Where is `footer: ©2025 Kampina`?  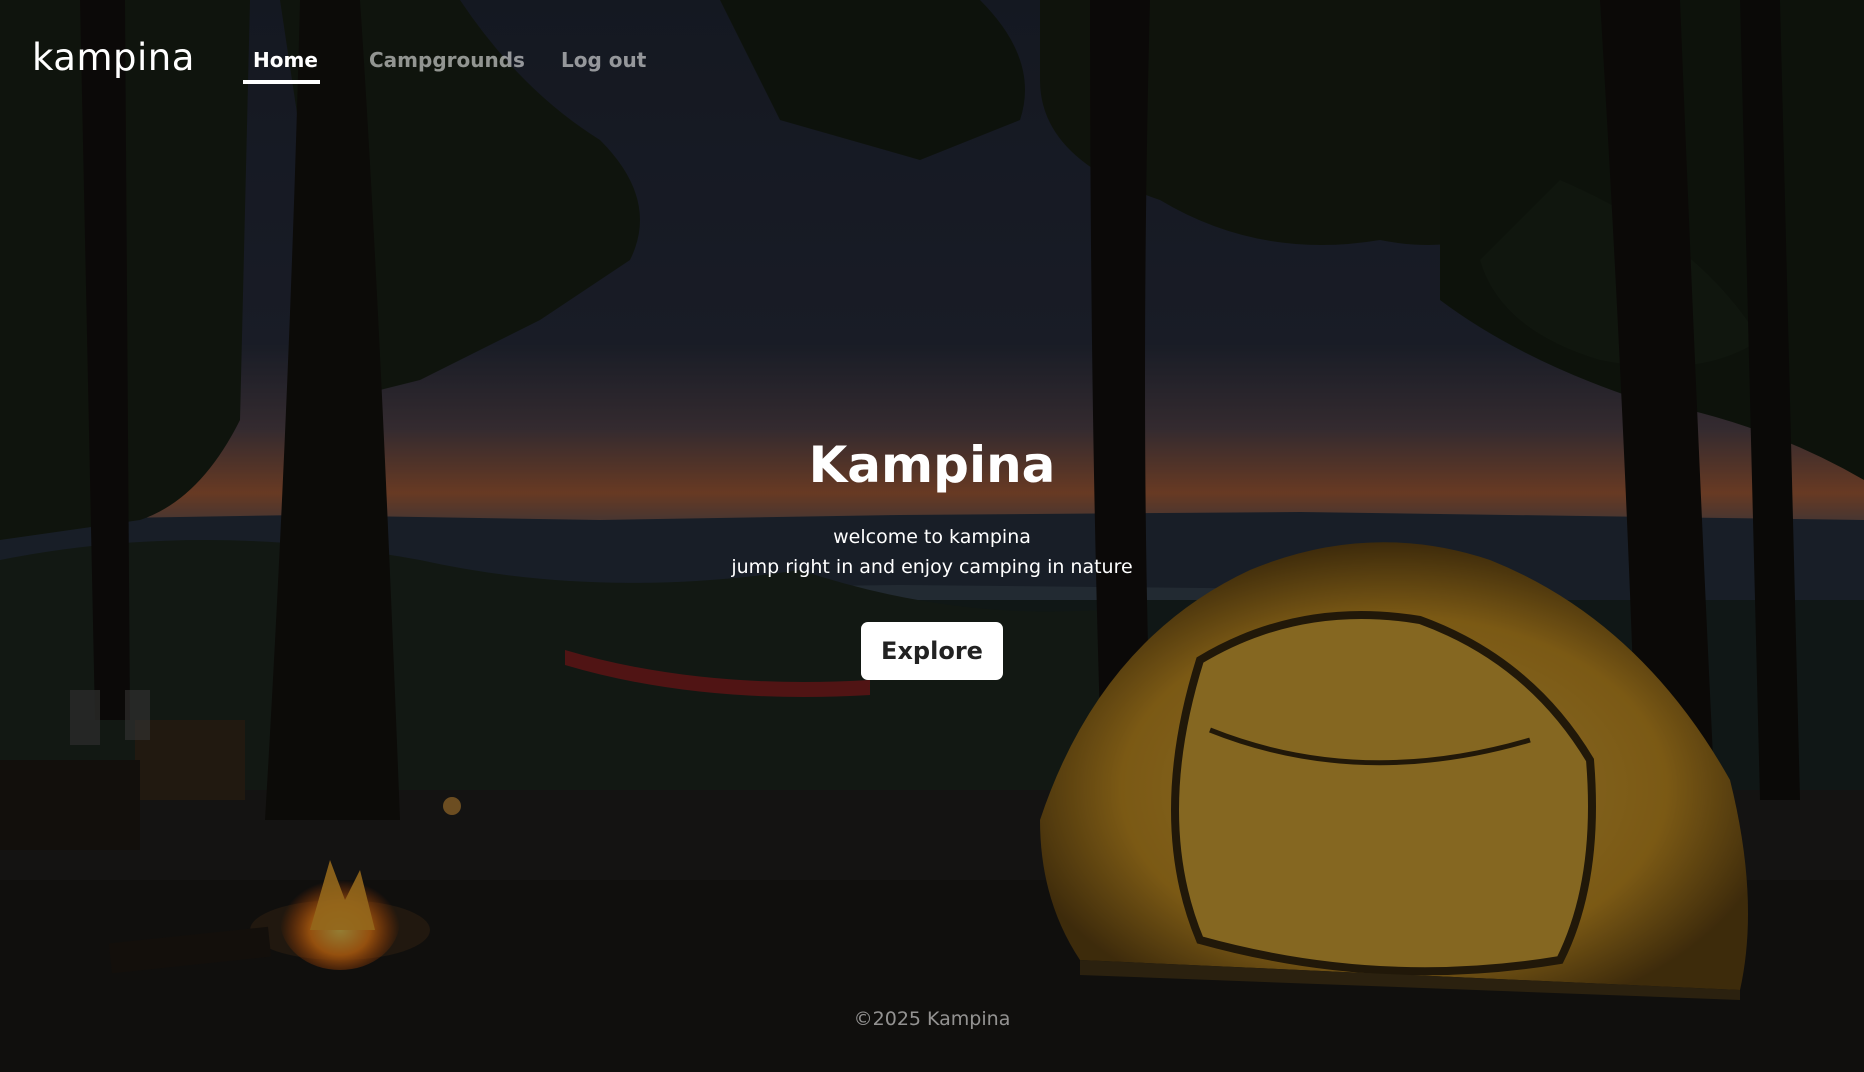
footer: ©2025 Kampina is located at coordinates (932, 1019).